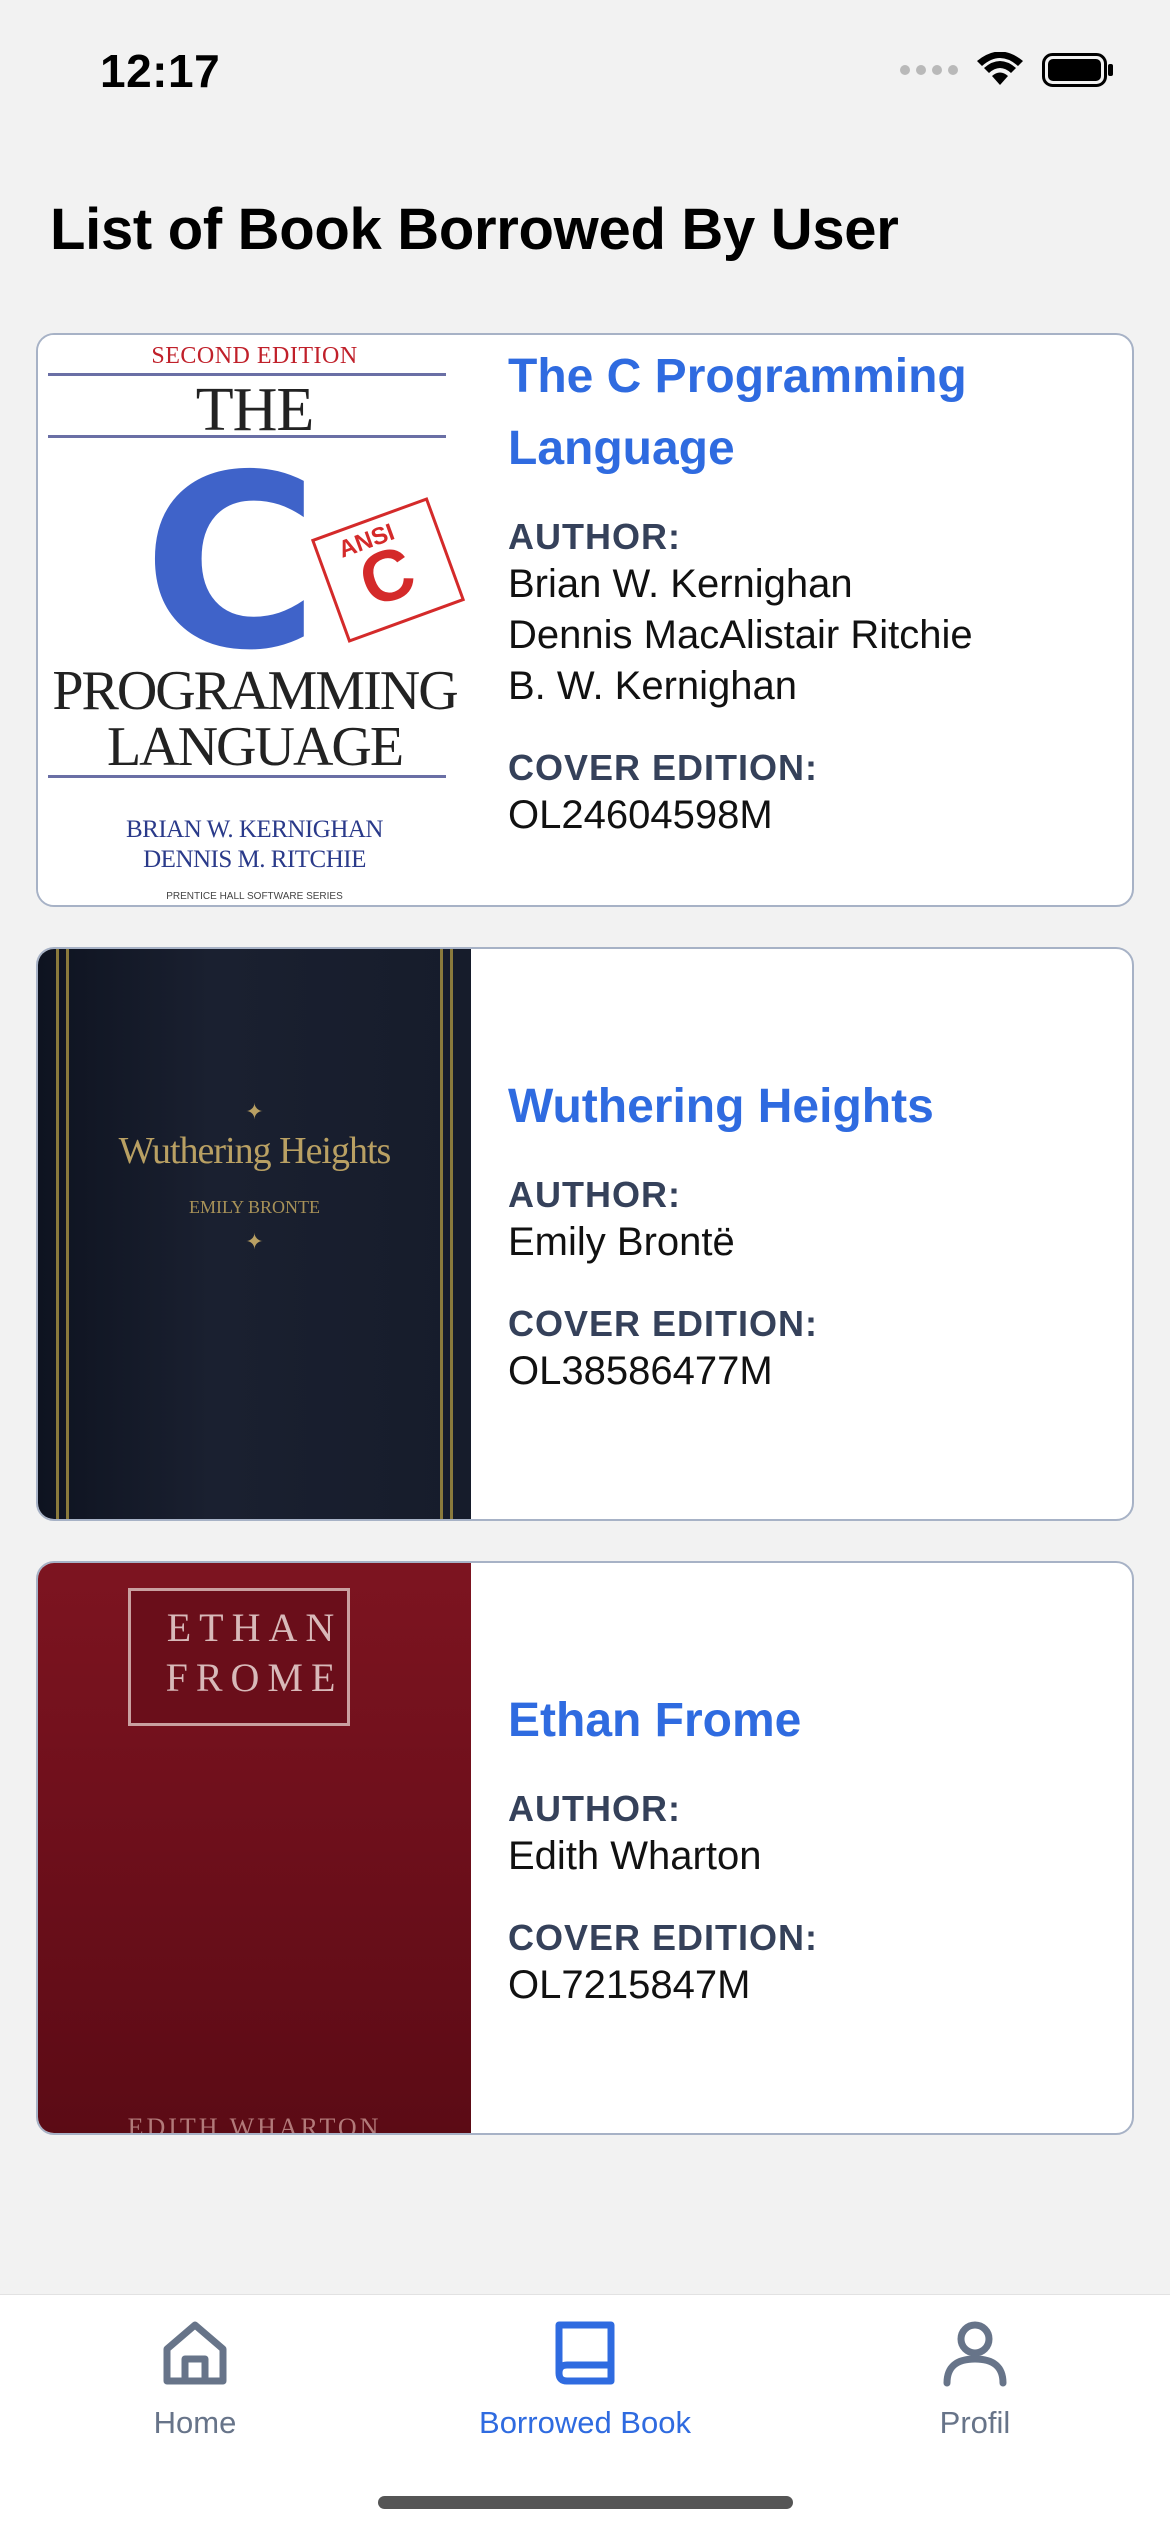 This screenshot has height=2533, width=1170. What do you see at coordinates (585, 2502) in the screenshot?
I see `home-indicator` at bounding box center [585, 2502].